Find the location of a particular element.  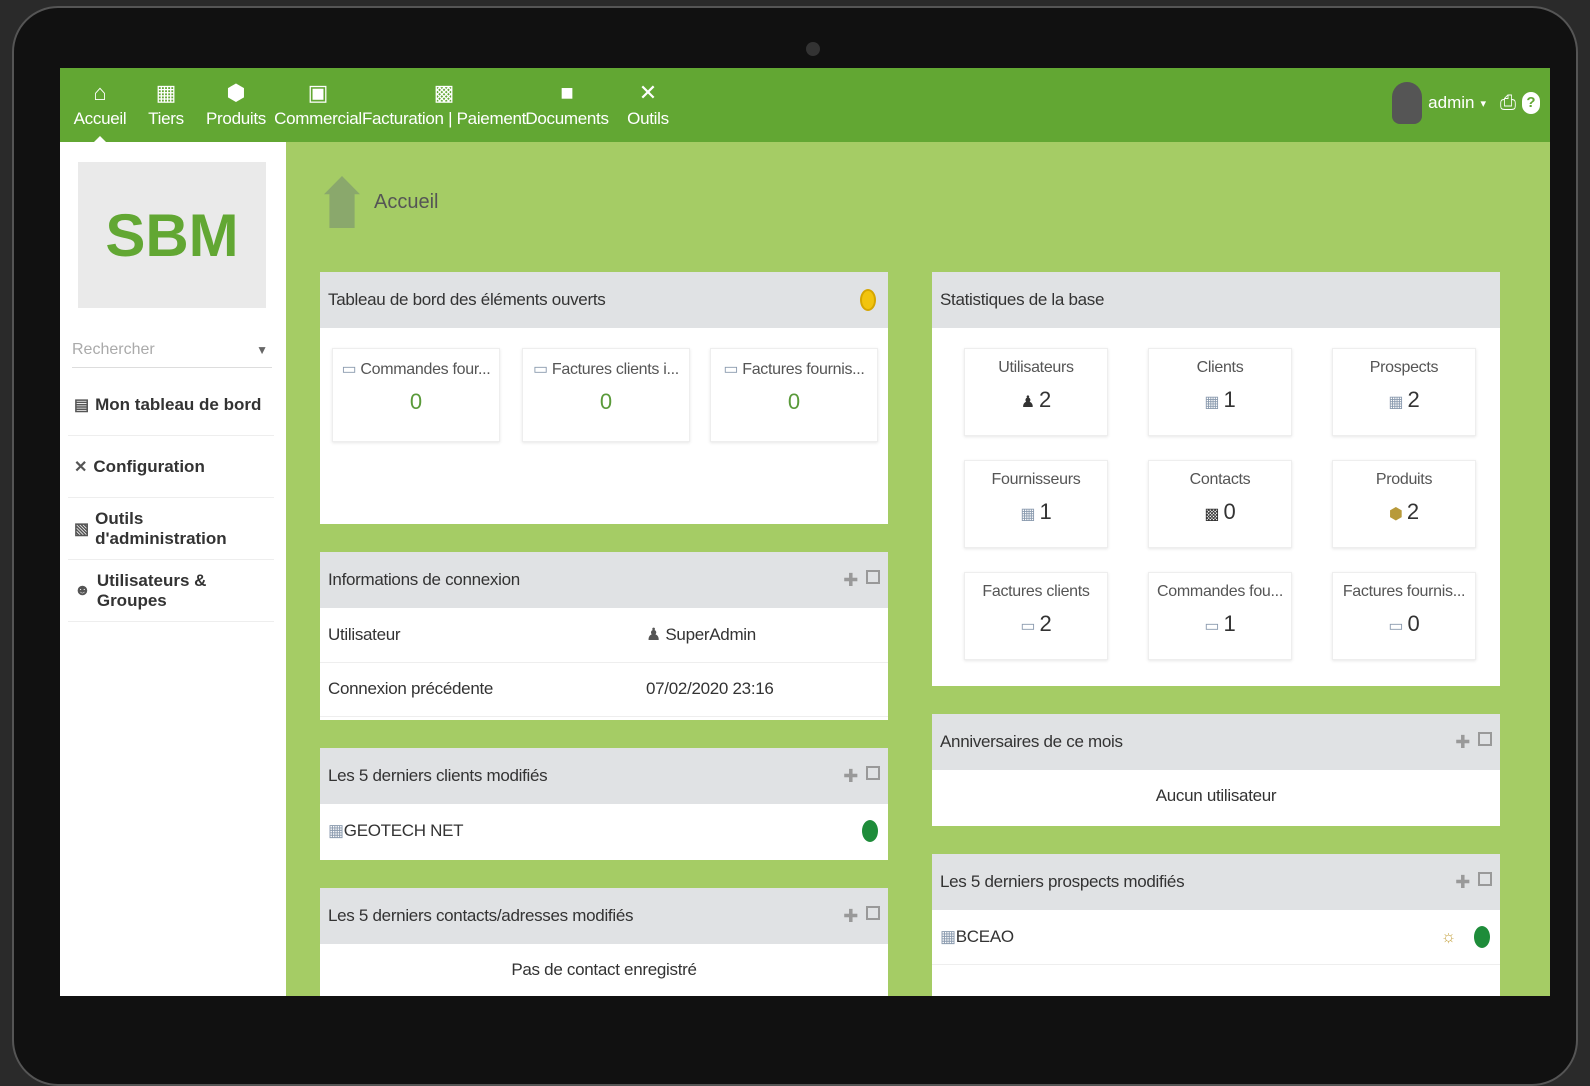

nav-label: Facturation | Paiement is located at coordinates (444, 118).